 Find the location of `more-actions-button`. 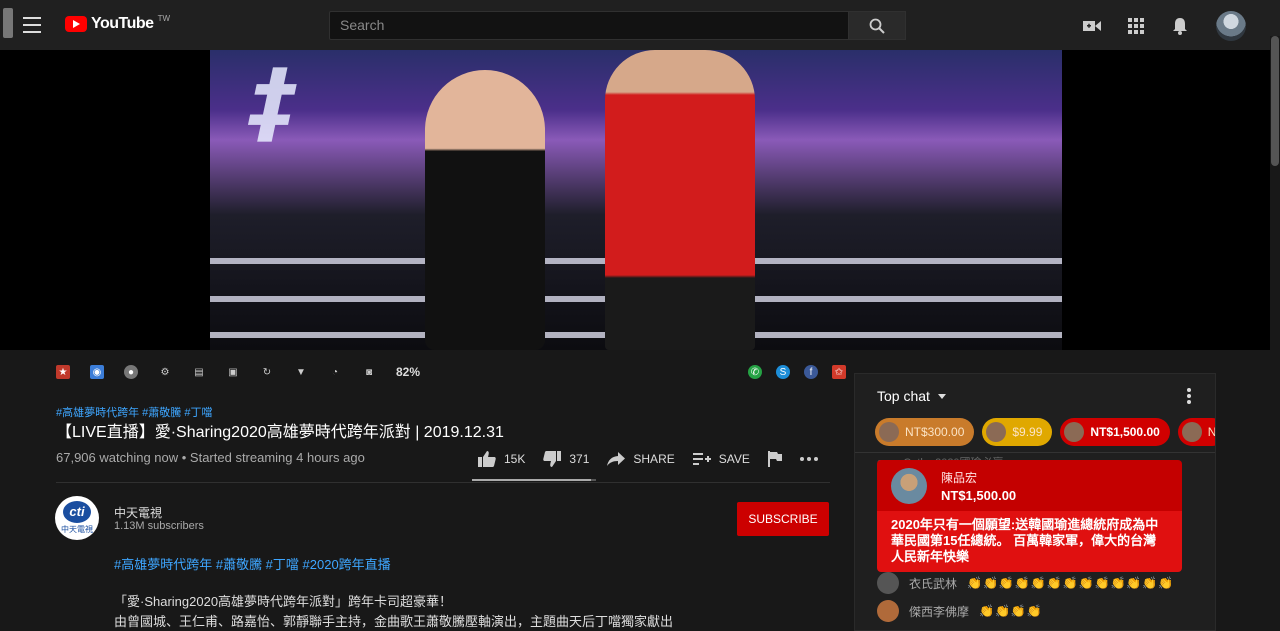

more-actions-button is located at coordinates (808, 459).